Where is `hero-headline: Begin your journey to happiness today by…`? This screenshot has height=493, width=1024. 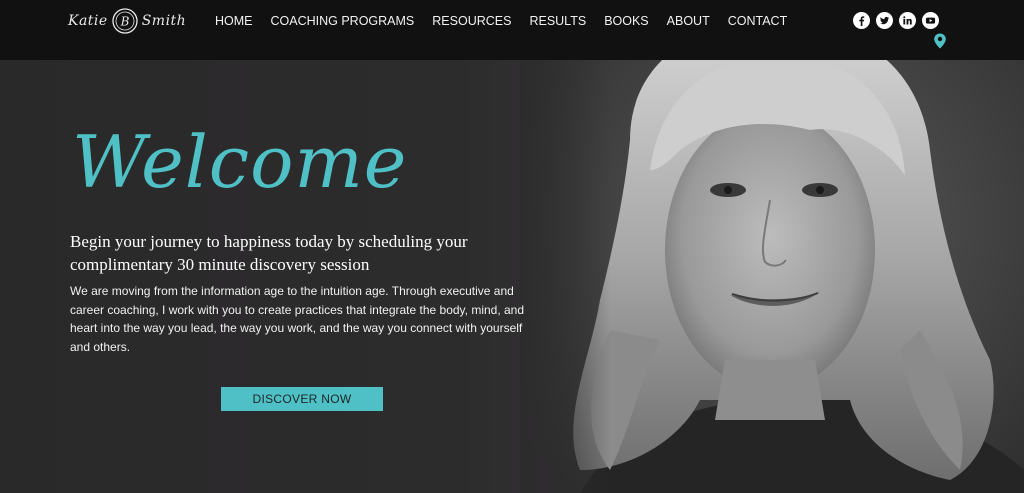 hero-headline: Begin your journey to happiness today by… is located at coordinates (305, 253).